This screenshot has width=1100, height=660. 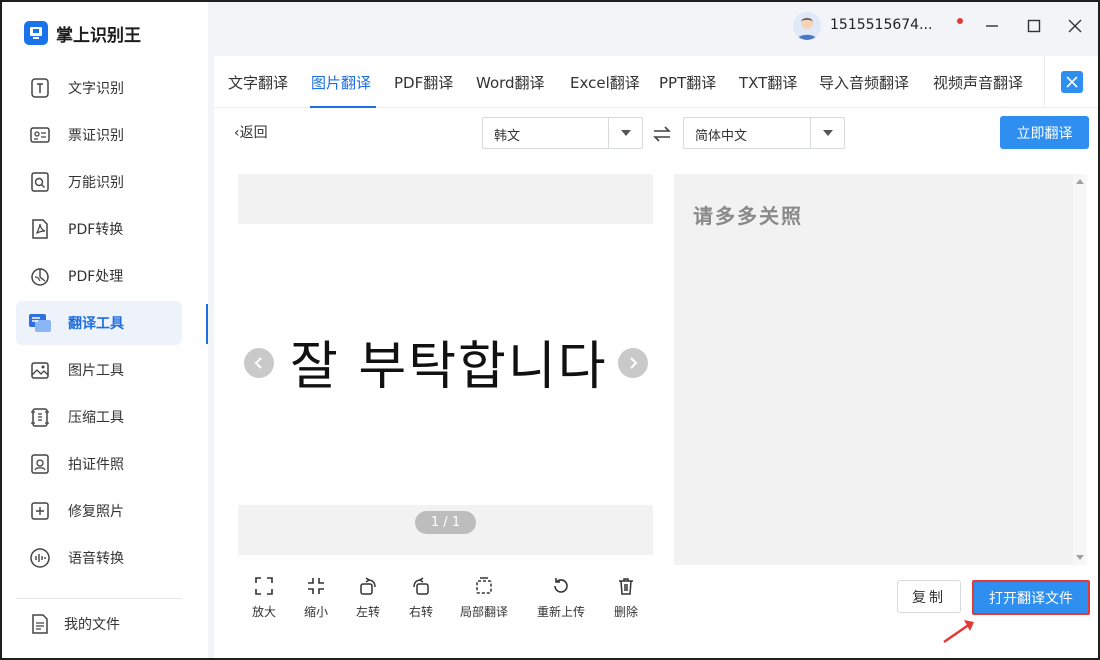 I want to click on active-tab-underline, so click(x=343, y=107).